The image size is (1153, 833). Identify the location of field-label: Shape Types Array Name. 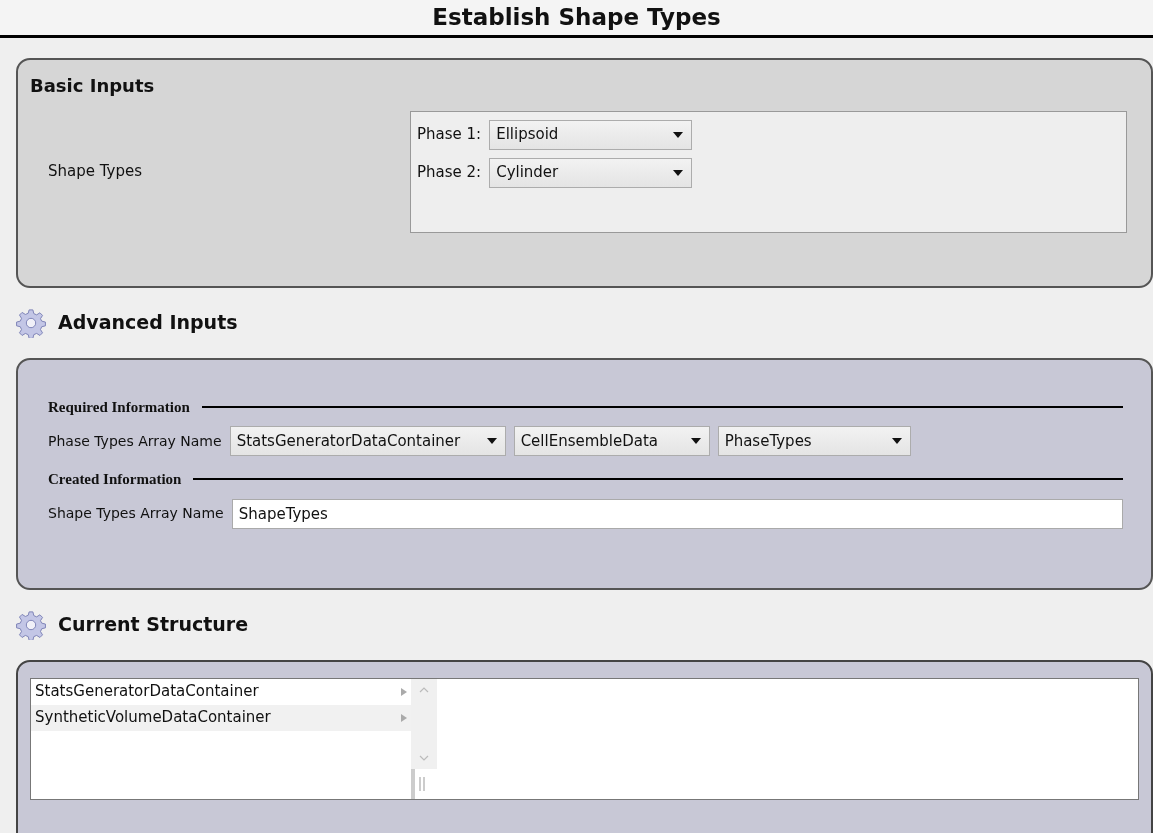
(136, 513).